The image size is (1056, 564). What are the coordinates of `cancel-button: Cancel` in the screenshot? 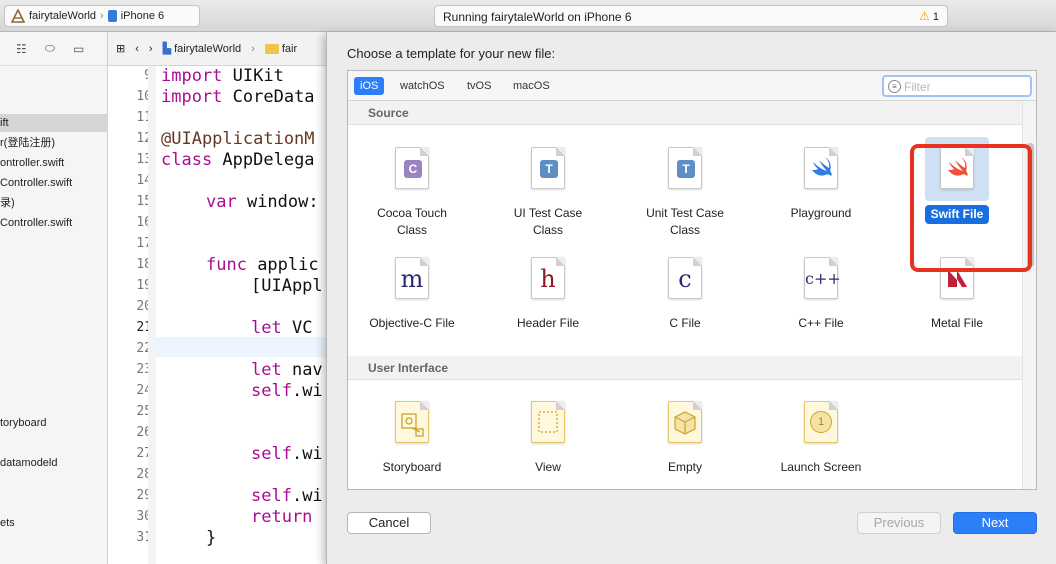 It's located at (389, 523).